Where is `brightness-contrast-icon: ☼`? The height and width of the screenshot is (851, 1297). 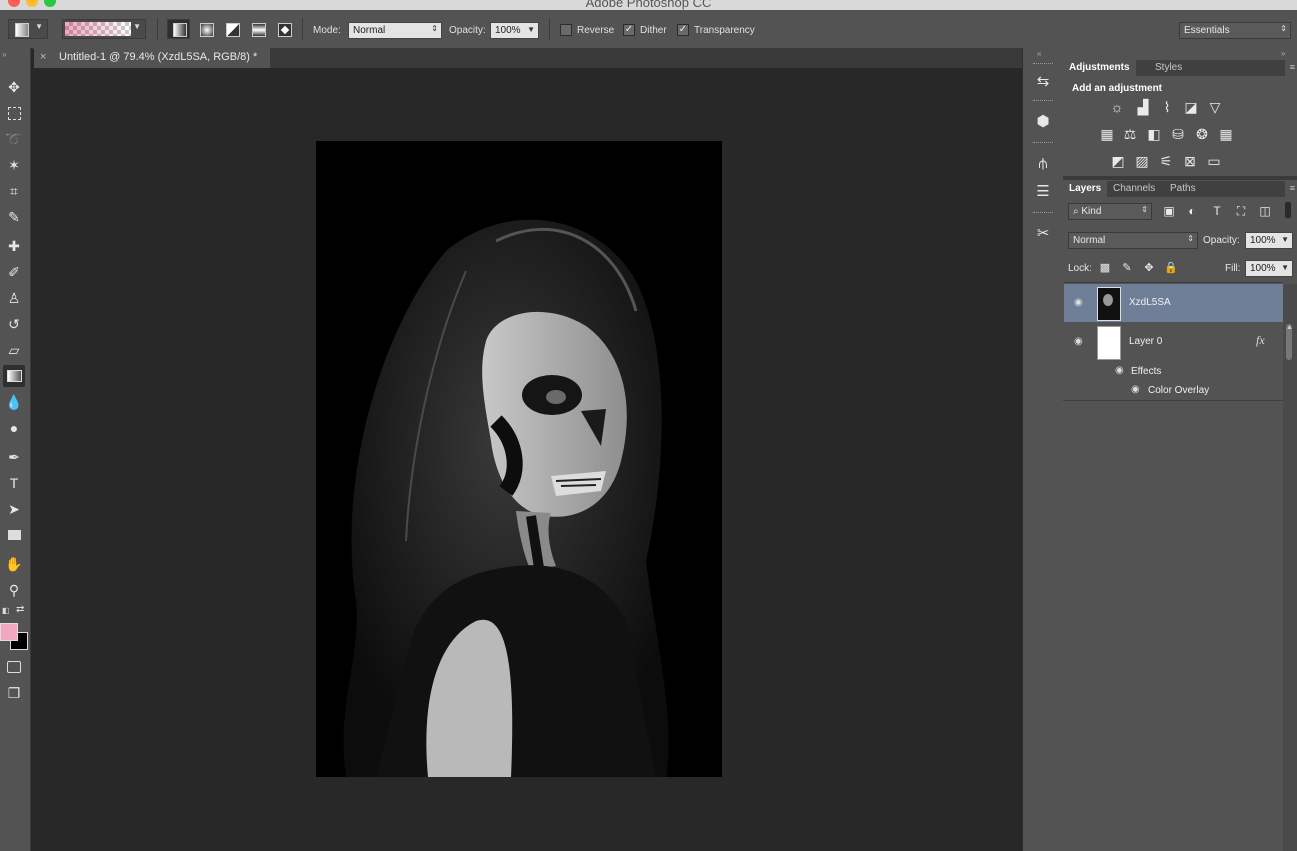 brightness-contrast-icon: ☼ is located at coordinates (1117, 107).